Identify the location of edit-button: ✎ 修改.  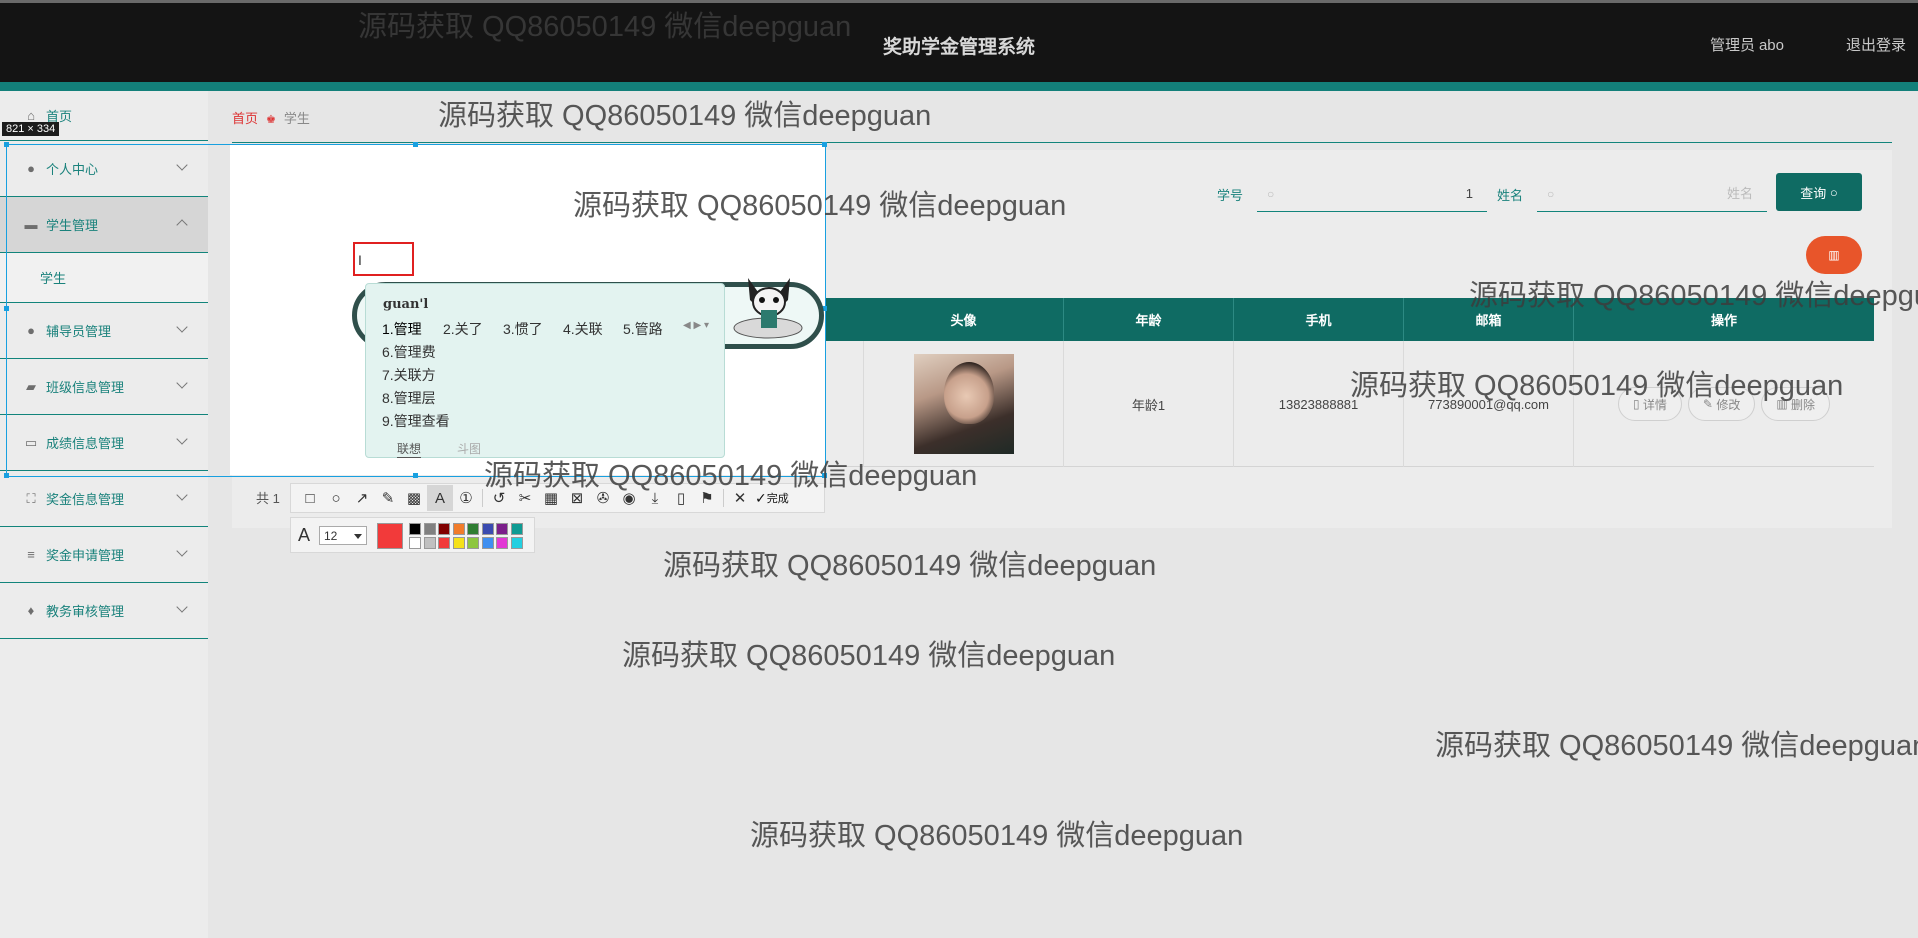
(1721, 404).